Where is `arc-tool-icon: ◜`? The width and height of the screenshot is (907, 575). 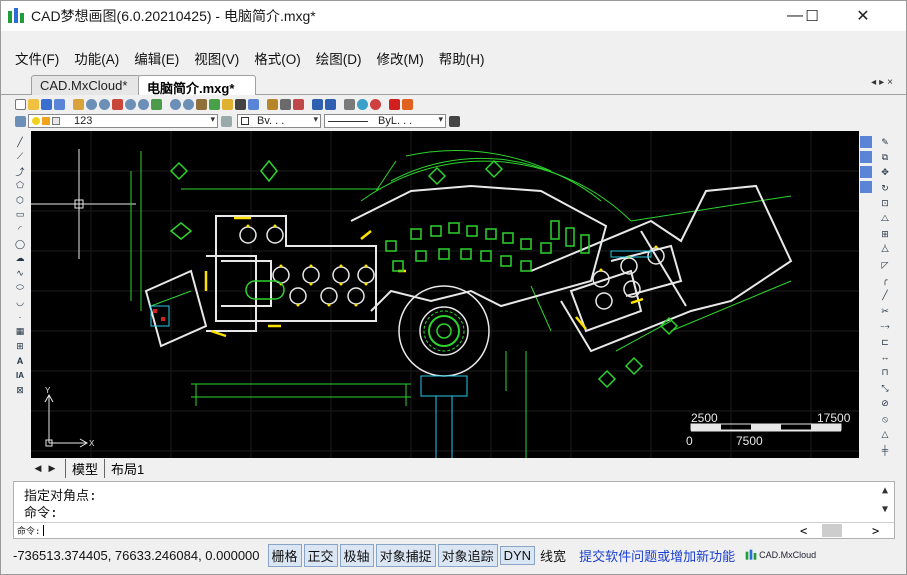
arc-tool-icon: ◜ is located at coordinates (20, 230).